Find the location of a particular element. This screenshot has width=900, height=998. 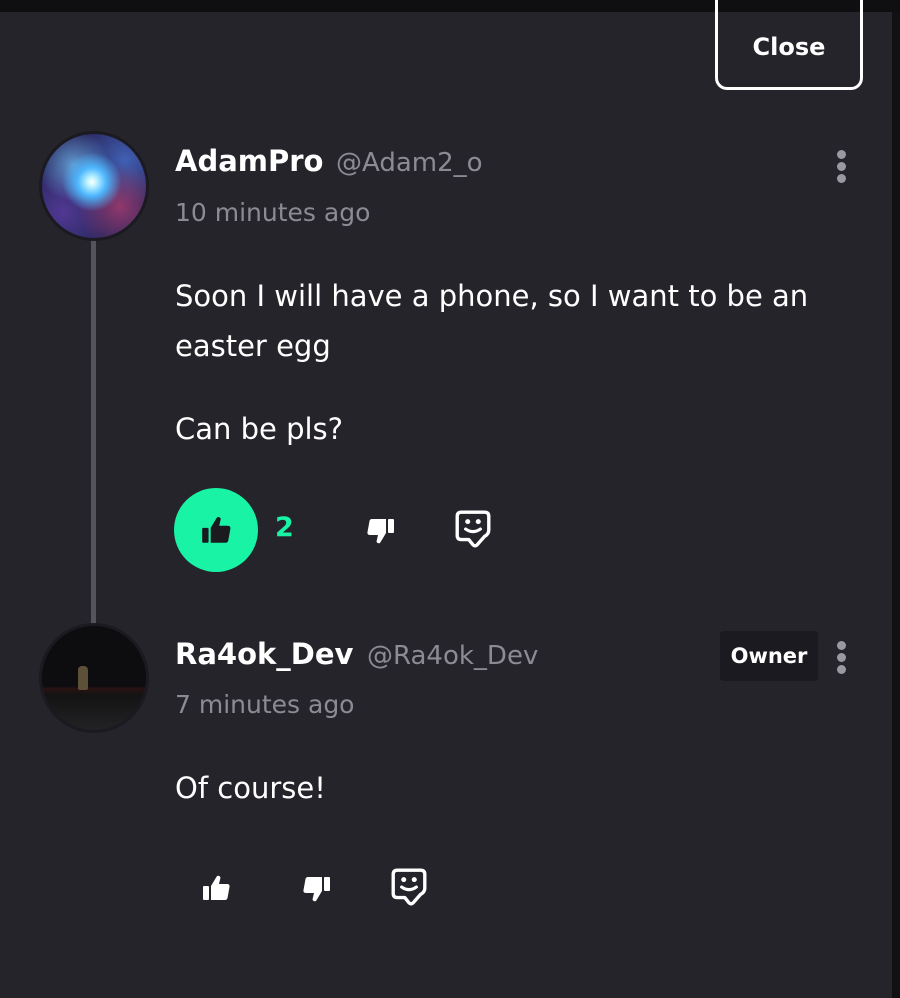

author-handle: @Ra4ok_Dev is located at coordinates (452, 656).